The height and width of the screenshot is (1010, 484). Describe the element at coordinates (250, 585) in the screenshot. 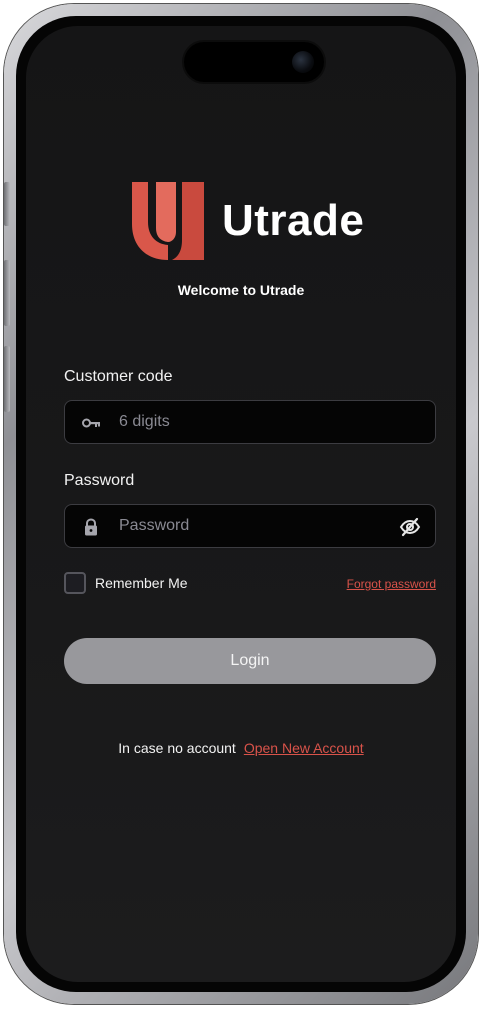

I see `remember-row: Remember Me Forgot password` at that location.